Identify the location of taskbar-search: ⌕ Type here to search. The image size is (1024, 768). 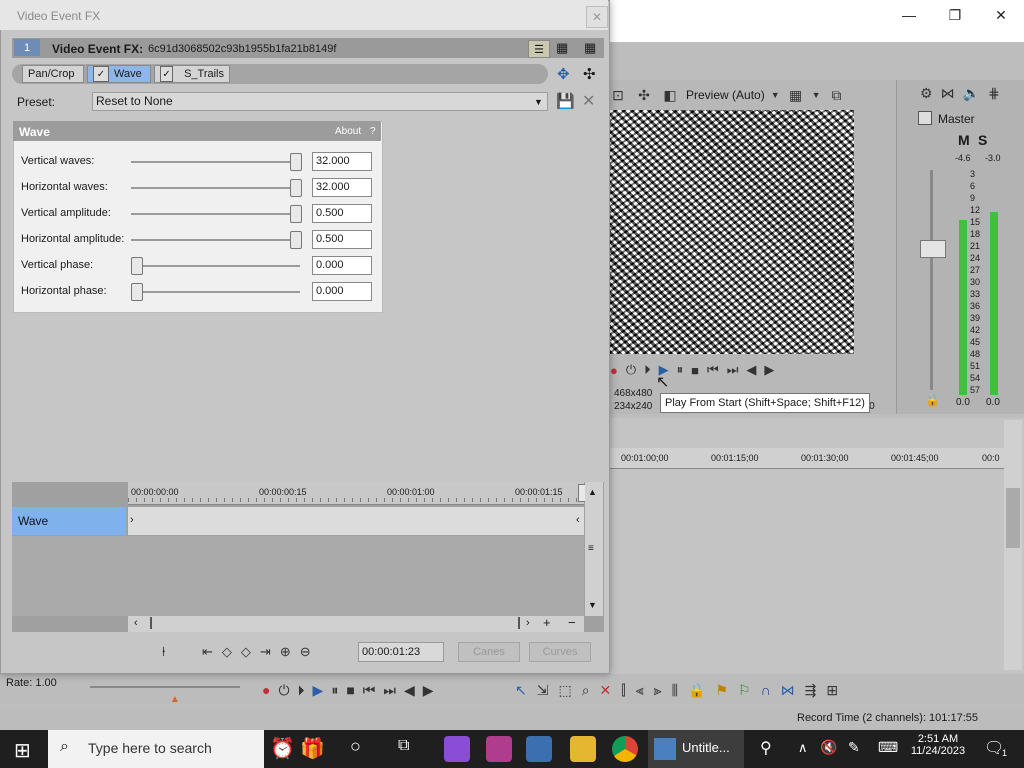
(156, 749).